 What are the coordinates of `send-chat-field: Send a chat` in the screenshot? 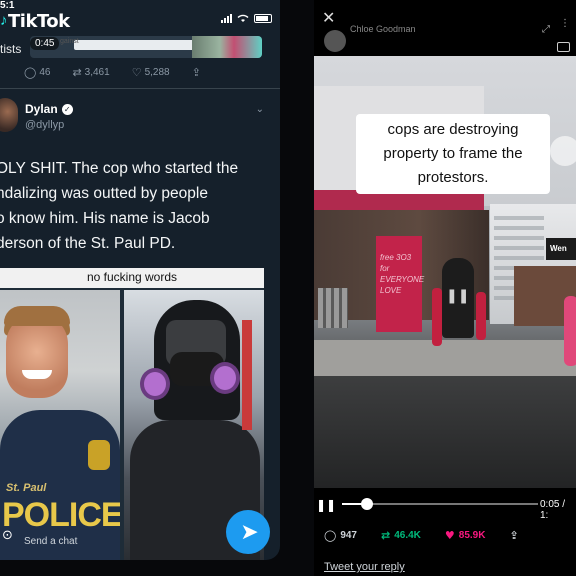 It's located at (50, 541).